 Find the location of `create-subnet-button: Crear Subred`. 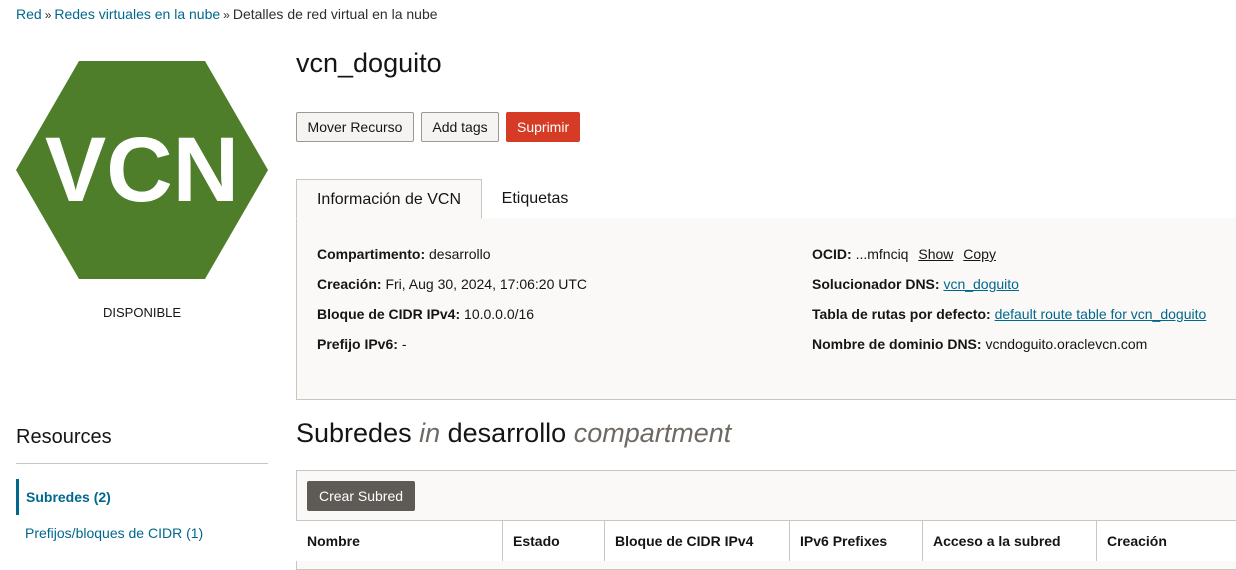

create-subnet-button: Crear Subred is located at coordinates (361, 496).